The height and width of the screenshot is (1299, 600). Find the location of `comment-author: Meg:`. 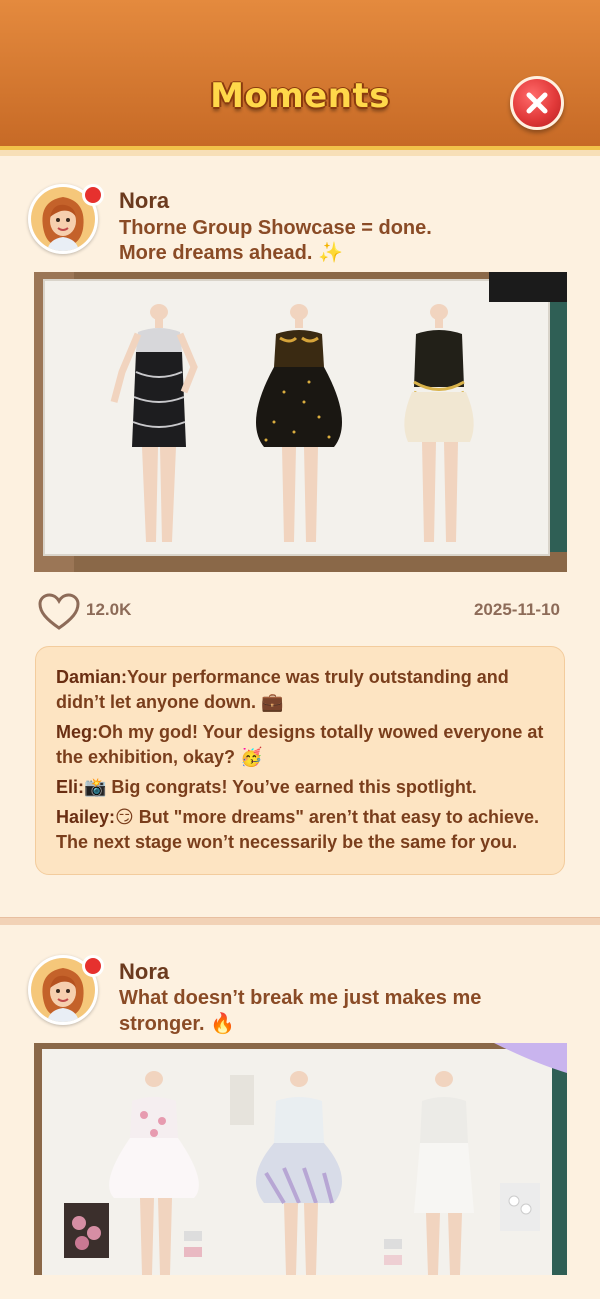

comment-author: Meg: is located at coordinates (77, 732).